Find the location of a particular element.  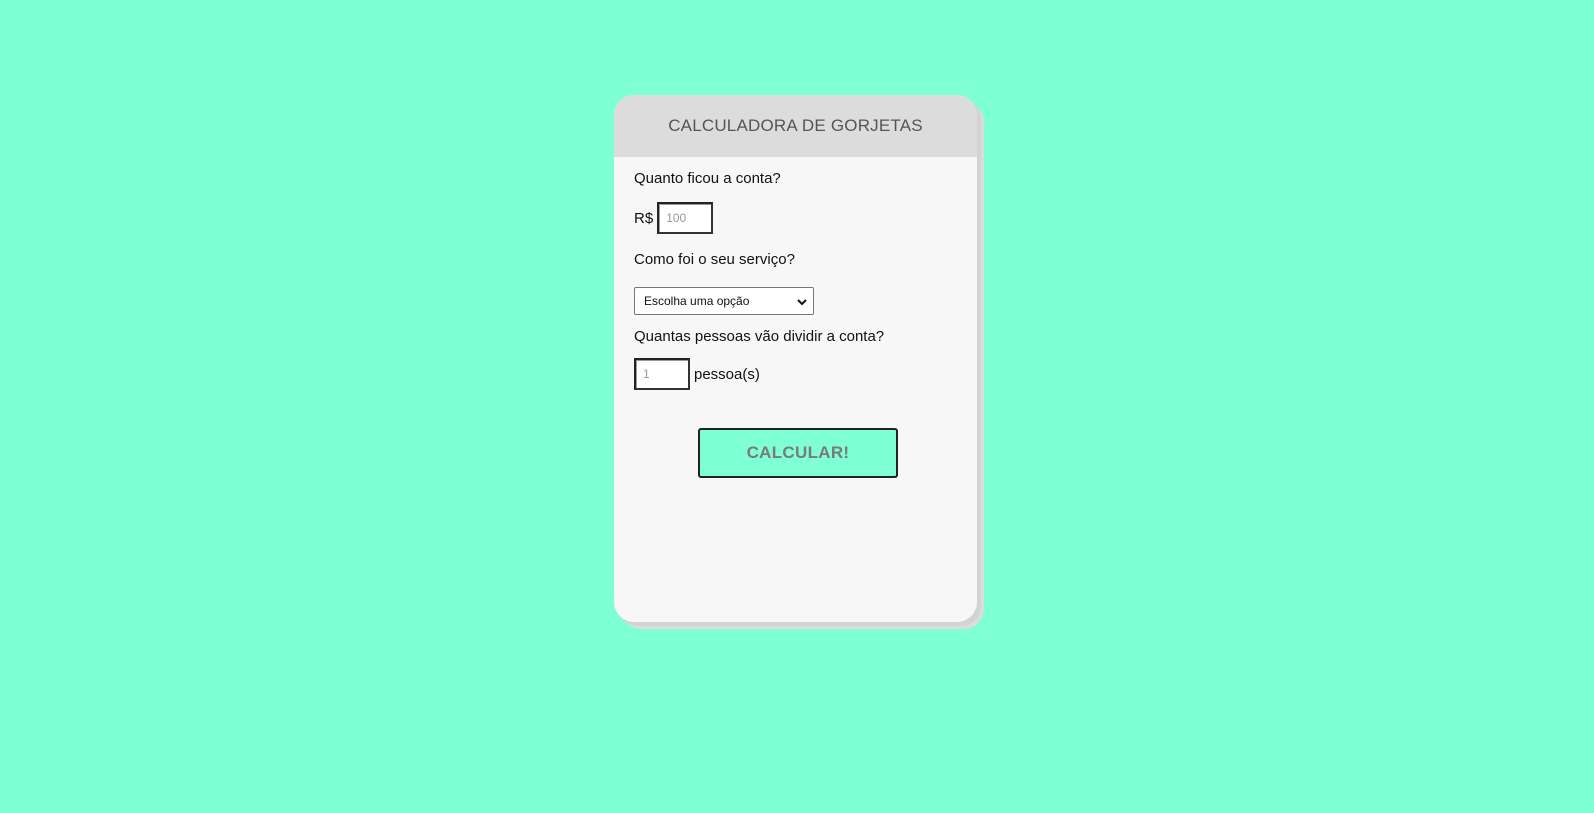

chevron-down-icon is located at coordinates (802, 301).